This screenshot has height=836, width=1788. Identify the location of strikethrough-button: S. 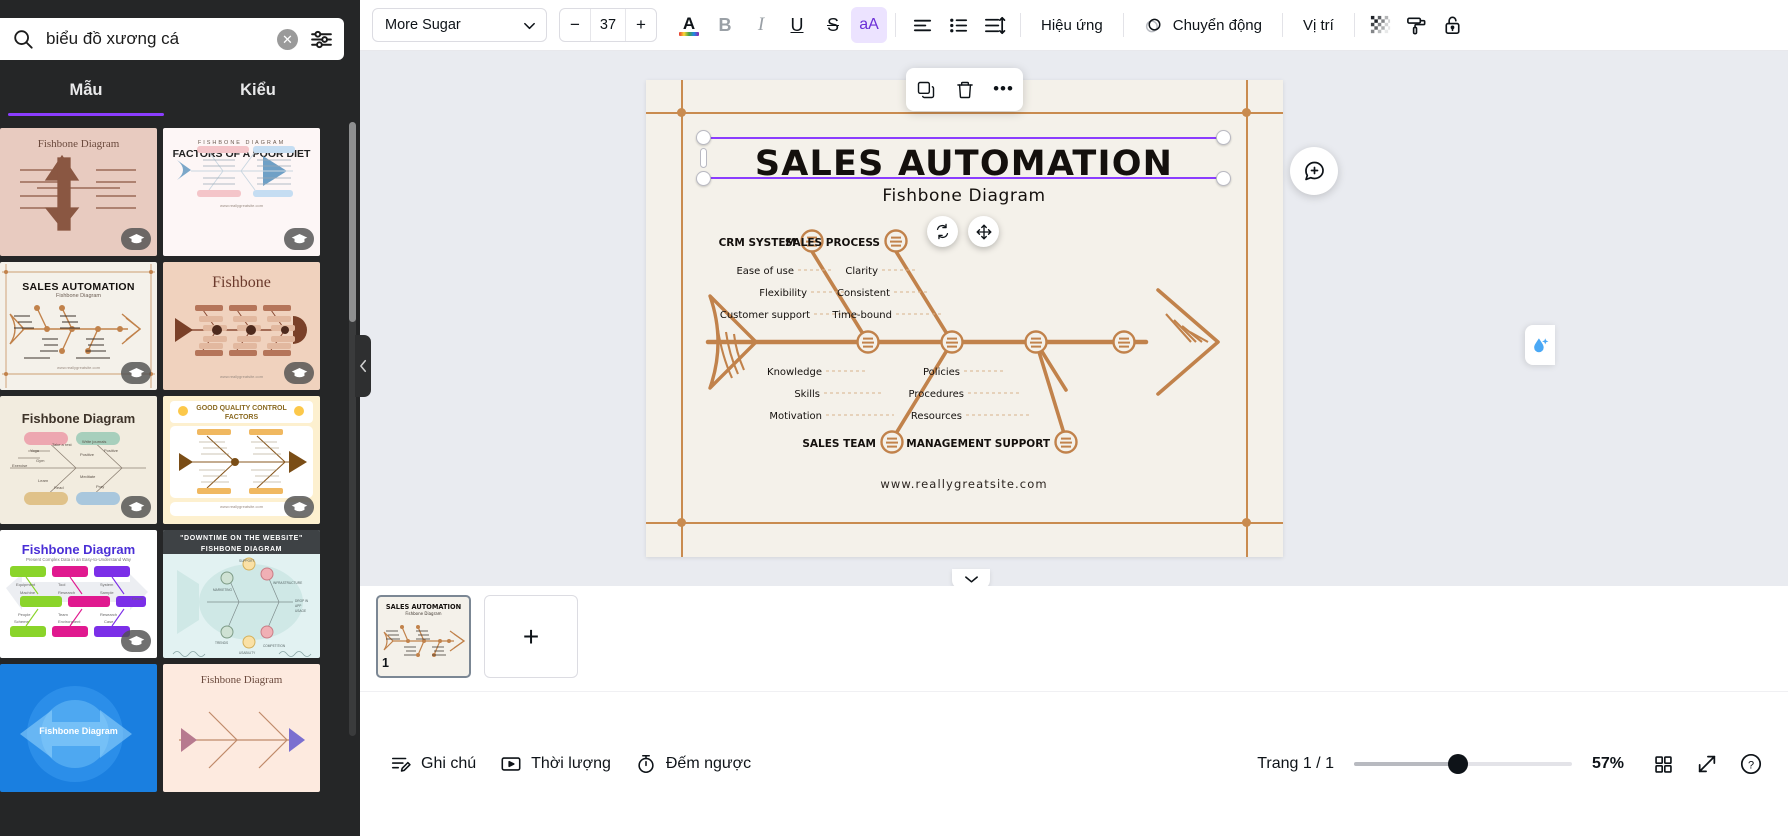
(833, 25).